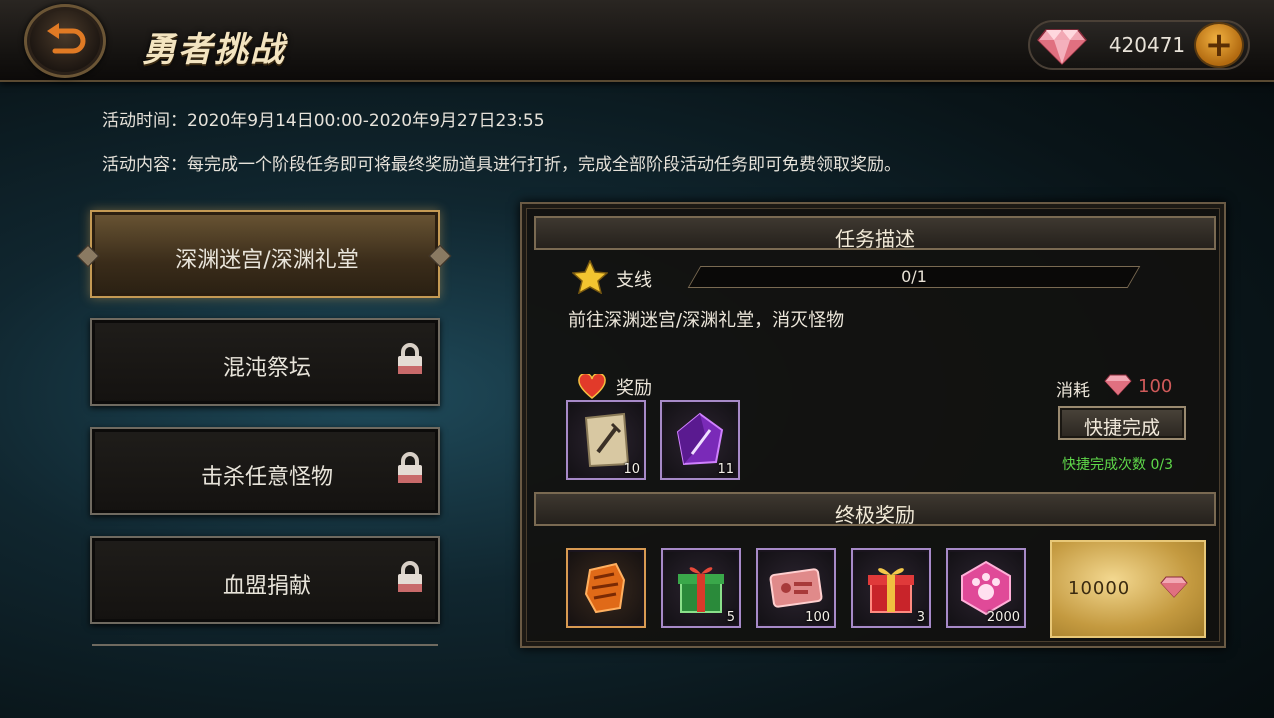 This screenshot has width=1274, height=718. What do you see at coordinates (592, 386) in the screenshot?
I see `heart-icon` at bounding box center [592, 386].